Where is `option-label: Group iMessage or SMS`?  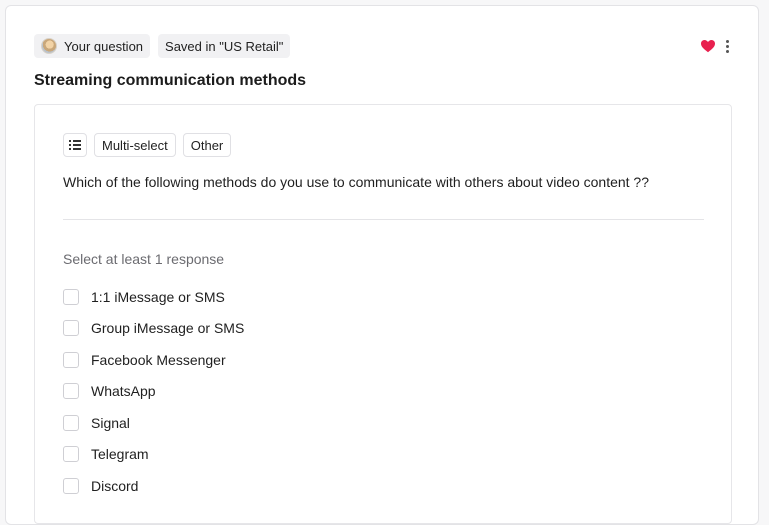
option-label: Group iMessage or SMS is located at coordinates (168, 328).